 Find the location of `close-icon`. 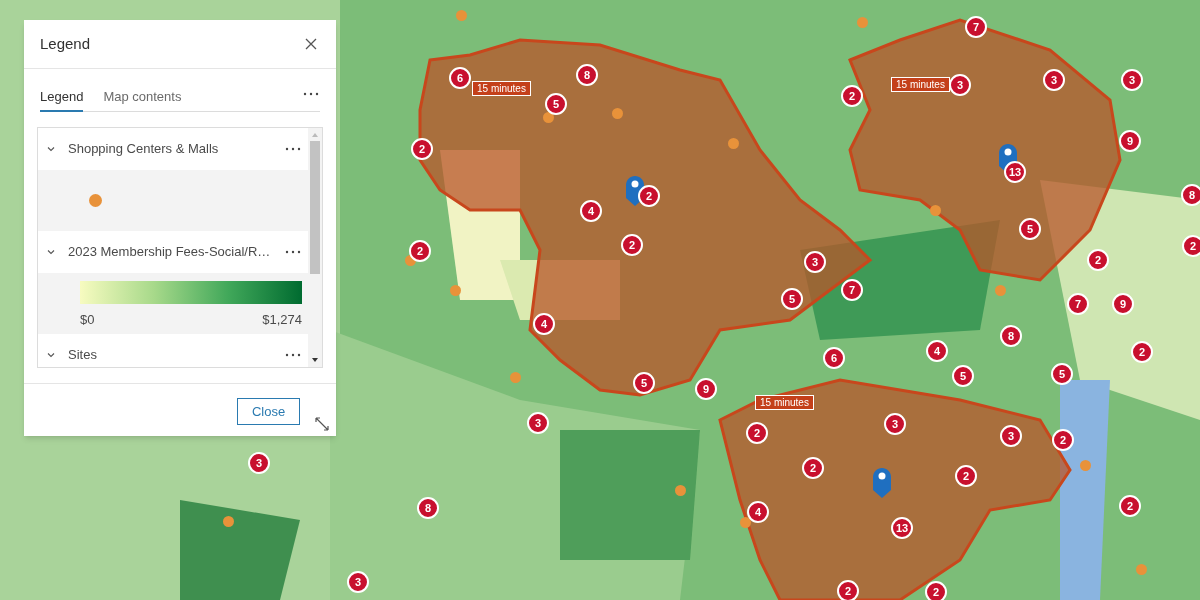

close-icon is located at coordinates (311, 44).